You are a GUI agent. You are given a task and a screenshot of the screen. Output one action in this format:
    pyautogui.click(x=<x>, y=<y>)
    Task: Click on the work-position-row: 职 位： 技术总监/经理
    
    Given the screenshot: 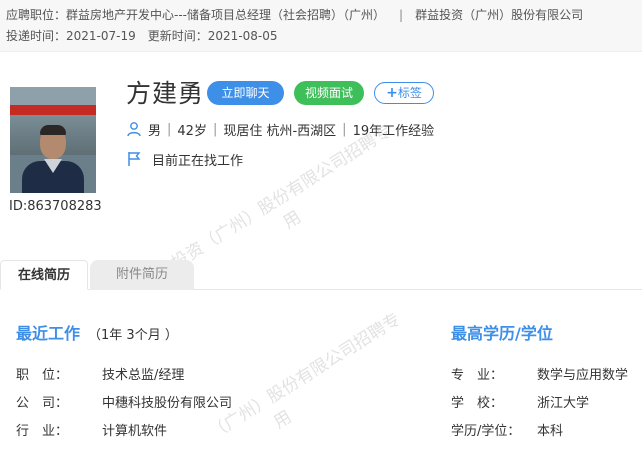 What is the action you would take?
    pyautogui.click(x=100, y=375)
    